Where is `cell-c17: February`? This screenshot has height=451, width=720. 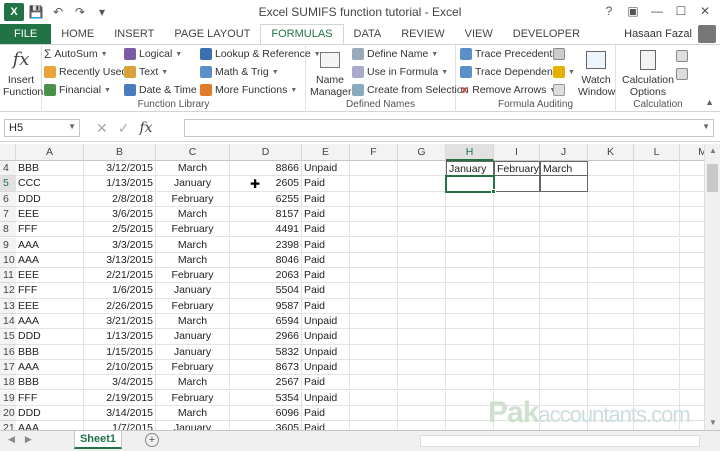
cell-c17: February is located at coordinates (193, 367).